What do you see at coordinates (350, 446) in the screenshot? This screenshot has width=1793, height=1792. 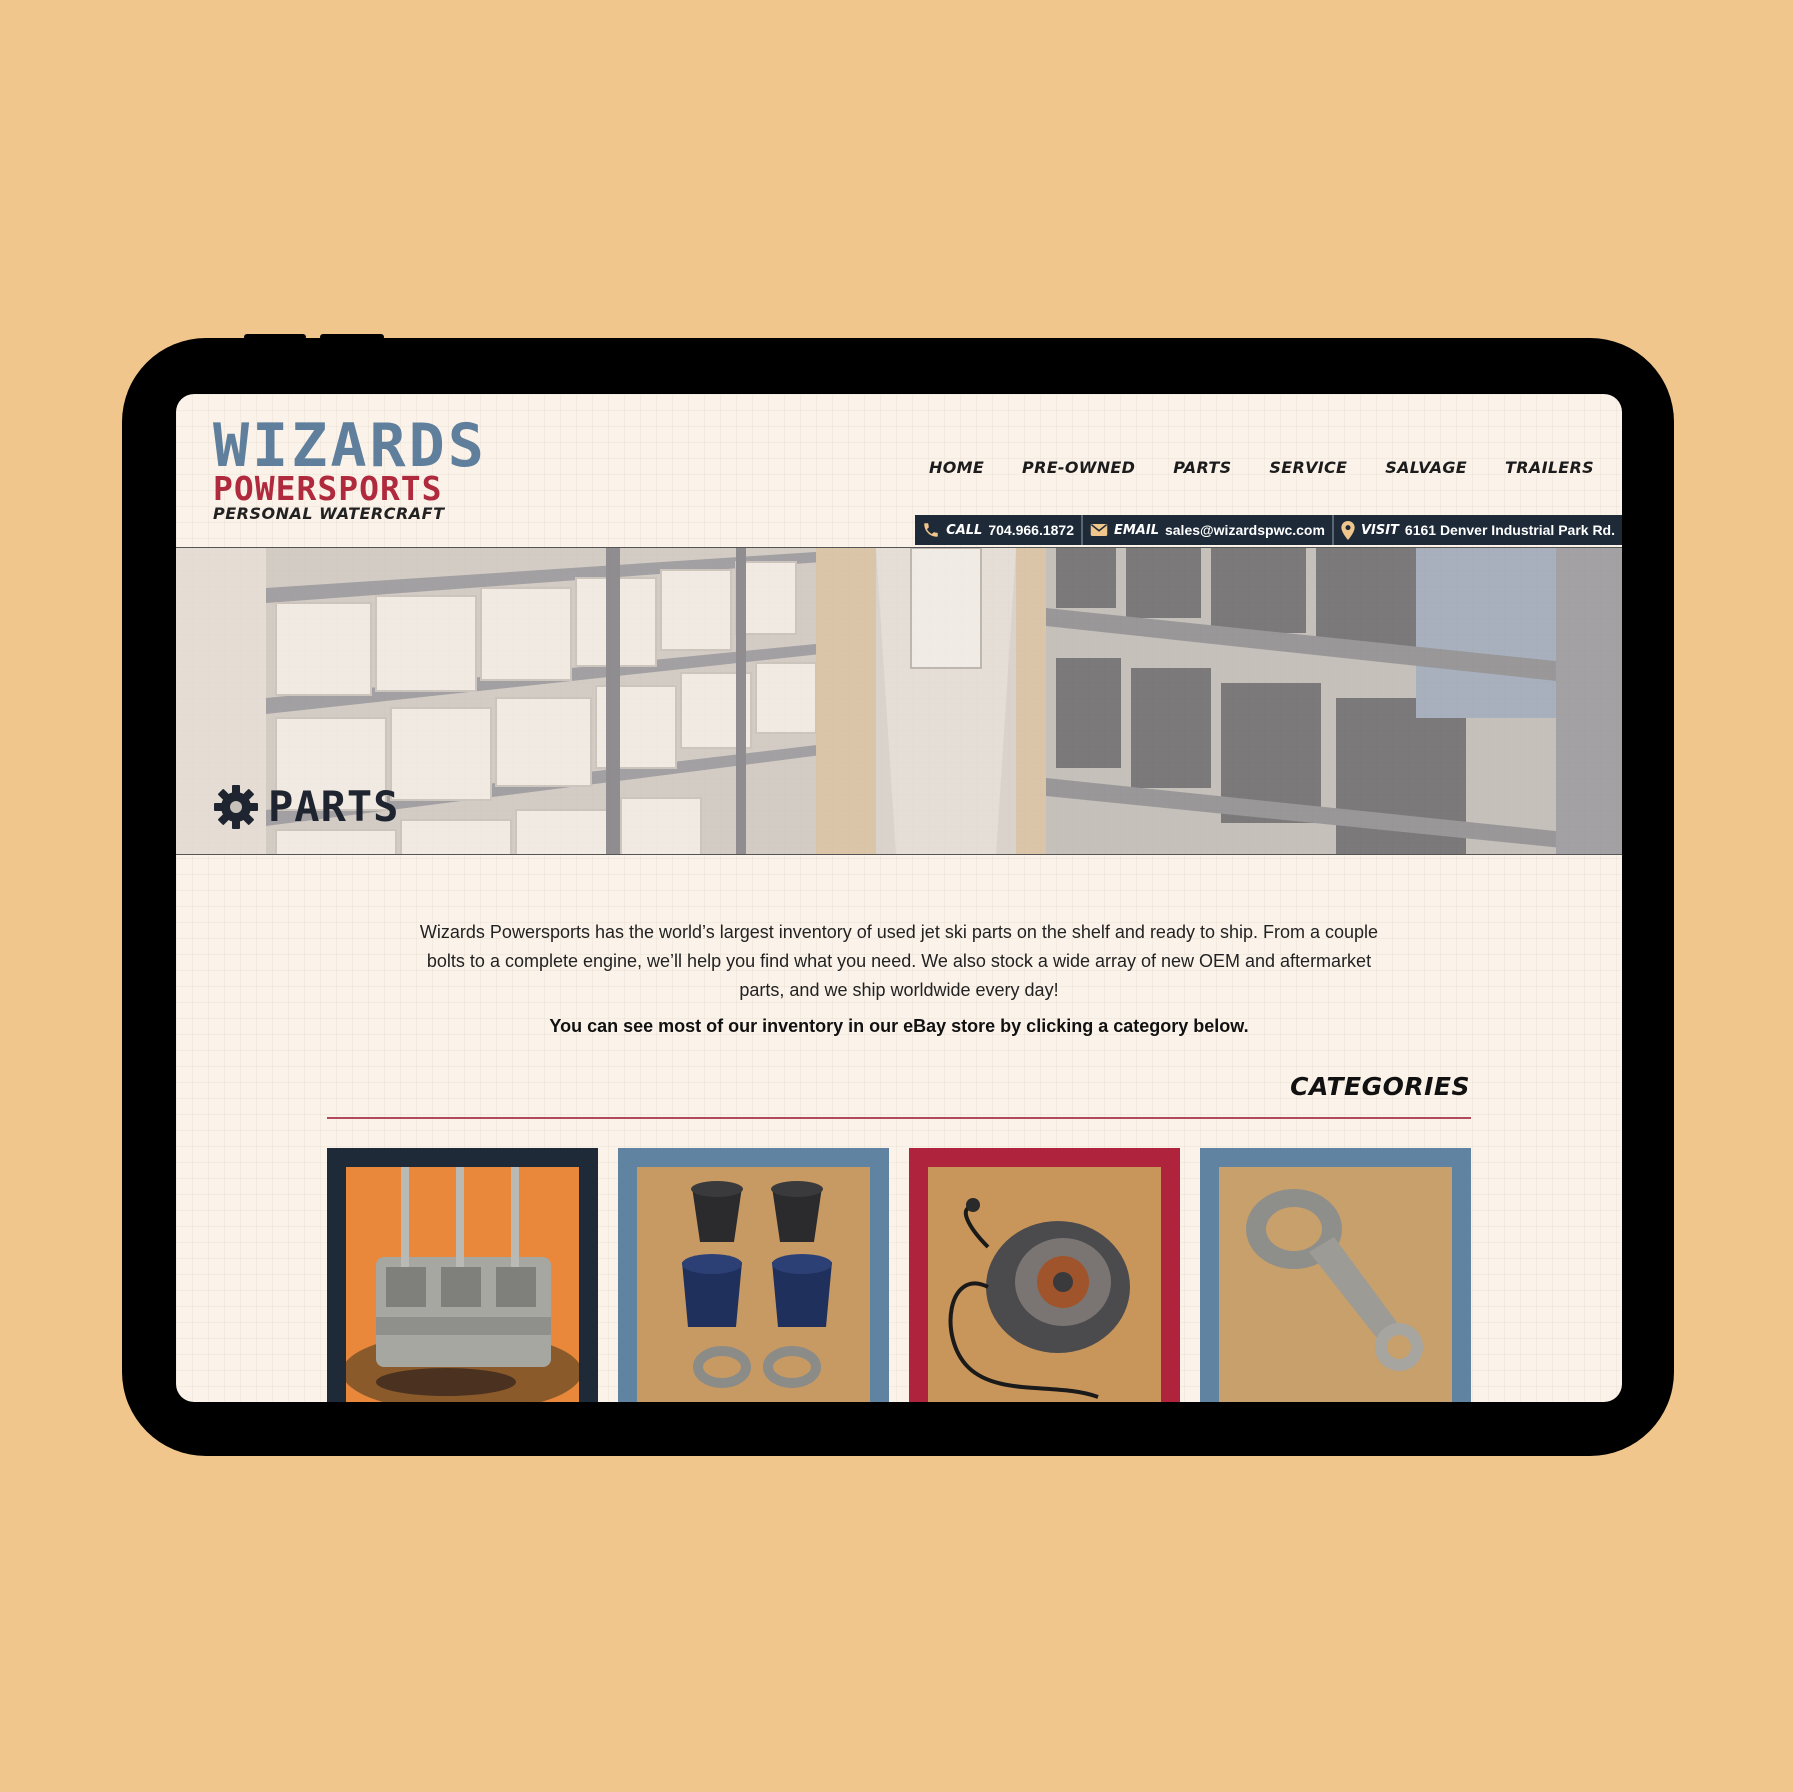 I see `logo-wizards: WIZARDS` at bounding box center [350, 446].